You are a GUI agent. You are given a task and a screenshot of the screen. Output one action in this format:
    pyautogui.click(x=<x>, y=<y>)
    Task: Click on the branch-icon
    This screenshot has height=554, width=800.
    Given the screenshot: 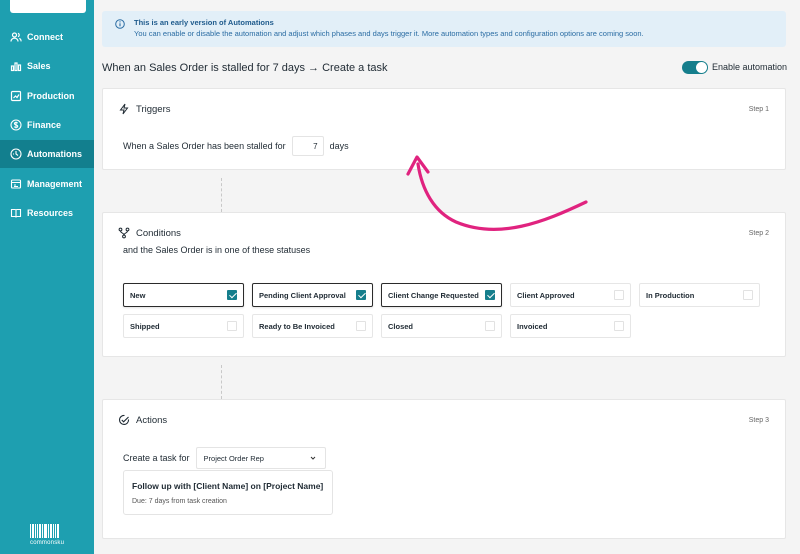 What is the action you would take?
    pyautogui.click(x=124, y=233)
    